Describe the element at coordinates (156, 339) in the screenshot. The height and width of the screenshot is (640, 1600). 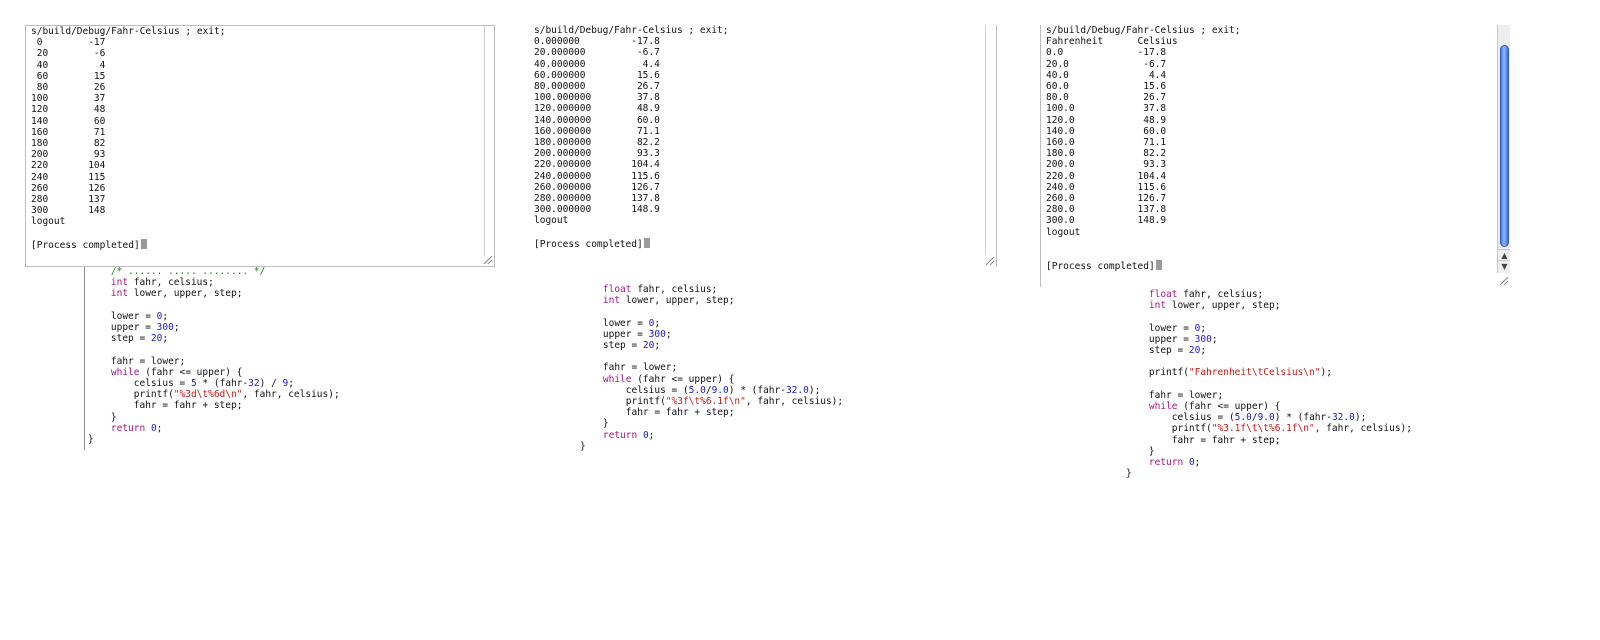
I see `code-token-num: 20` at that location.